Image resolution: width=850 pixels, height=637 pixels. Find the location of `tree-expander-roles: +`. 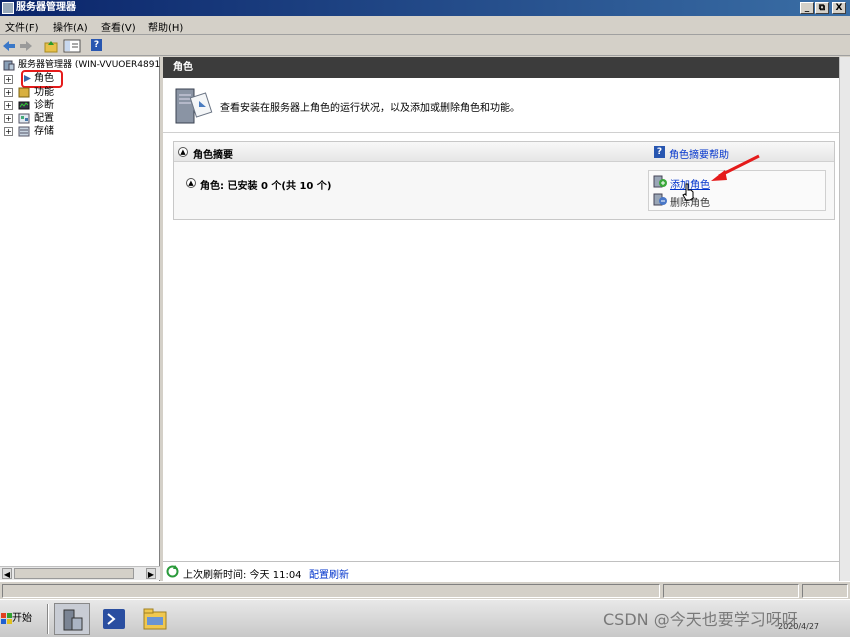

tree-expander-roles: + is located at coordinates (8, 79).